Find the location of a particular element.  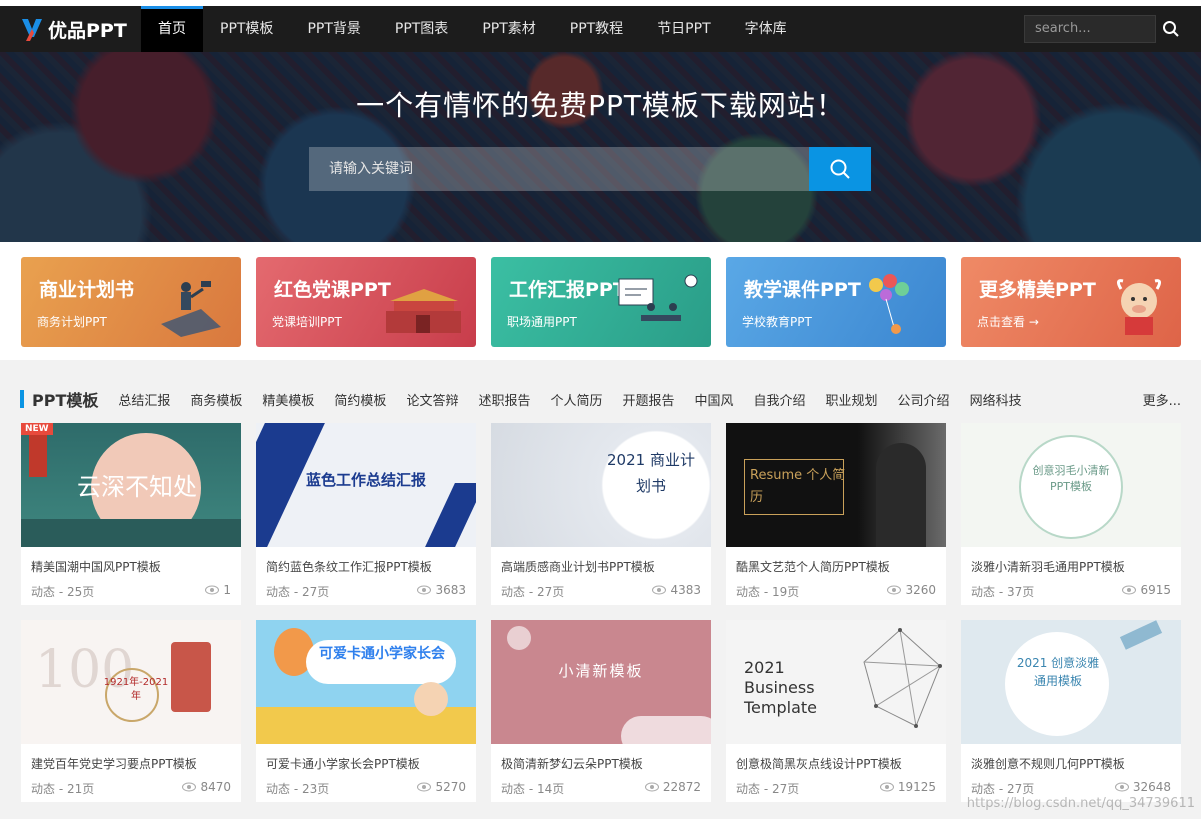

template-title: 精美国潮中国风PPT模板 is located at coordinates (96, 566).